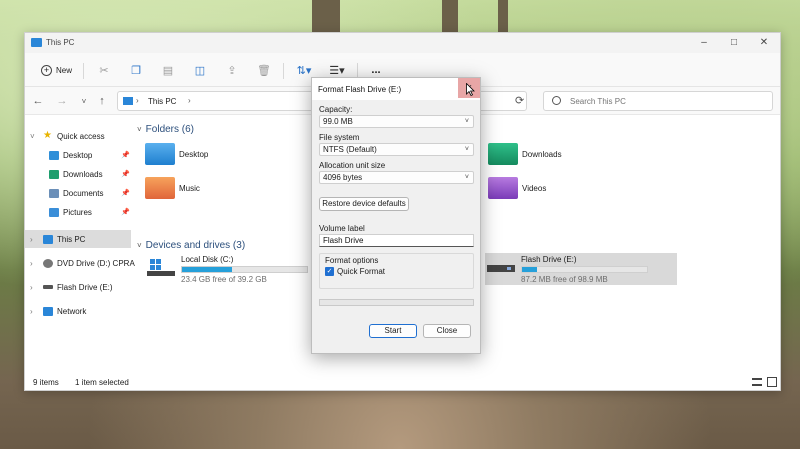 The image size is (800, 449). What do you see at coordinates (48, 263) in the screenshot?
I see `dvd-drive-icon` at bounding box center [48, 263].